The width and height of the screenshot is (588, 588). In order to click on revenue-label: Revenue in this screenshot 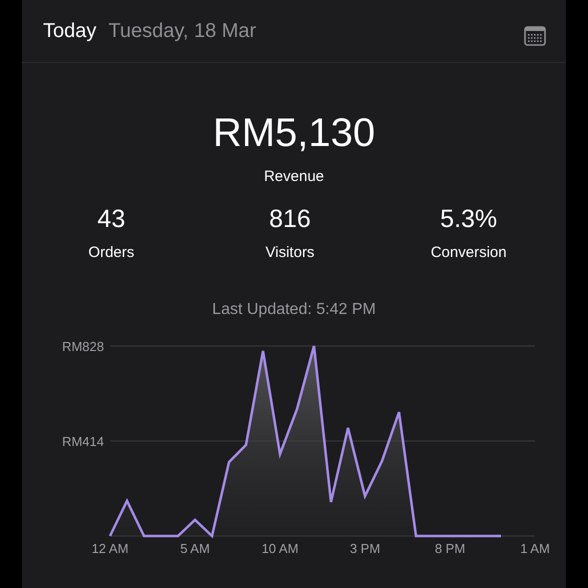, I will do `click(294, 176)`.